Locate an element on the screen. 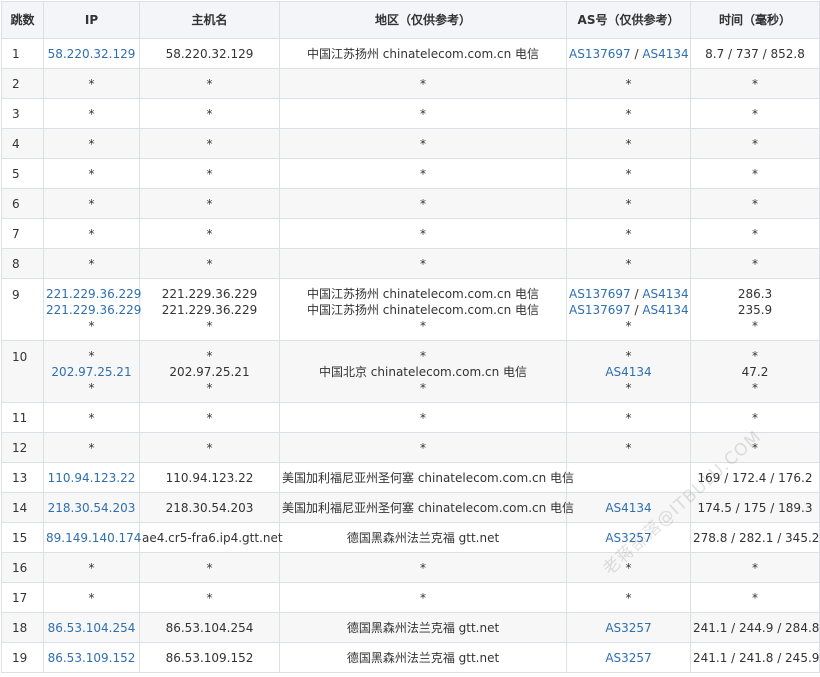  hostname-cell-line: 86.53.109.152 is located at coordinates (209, 657).